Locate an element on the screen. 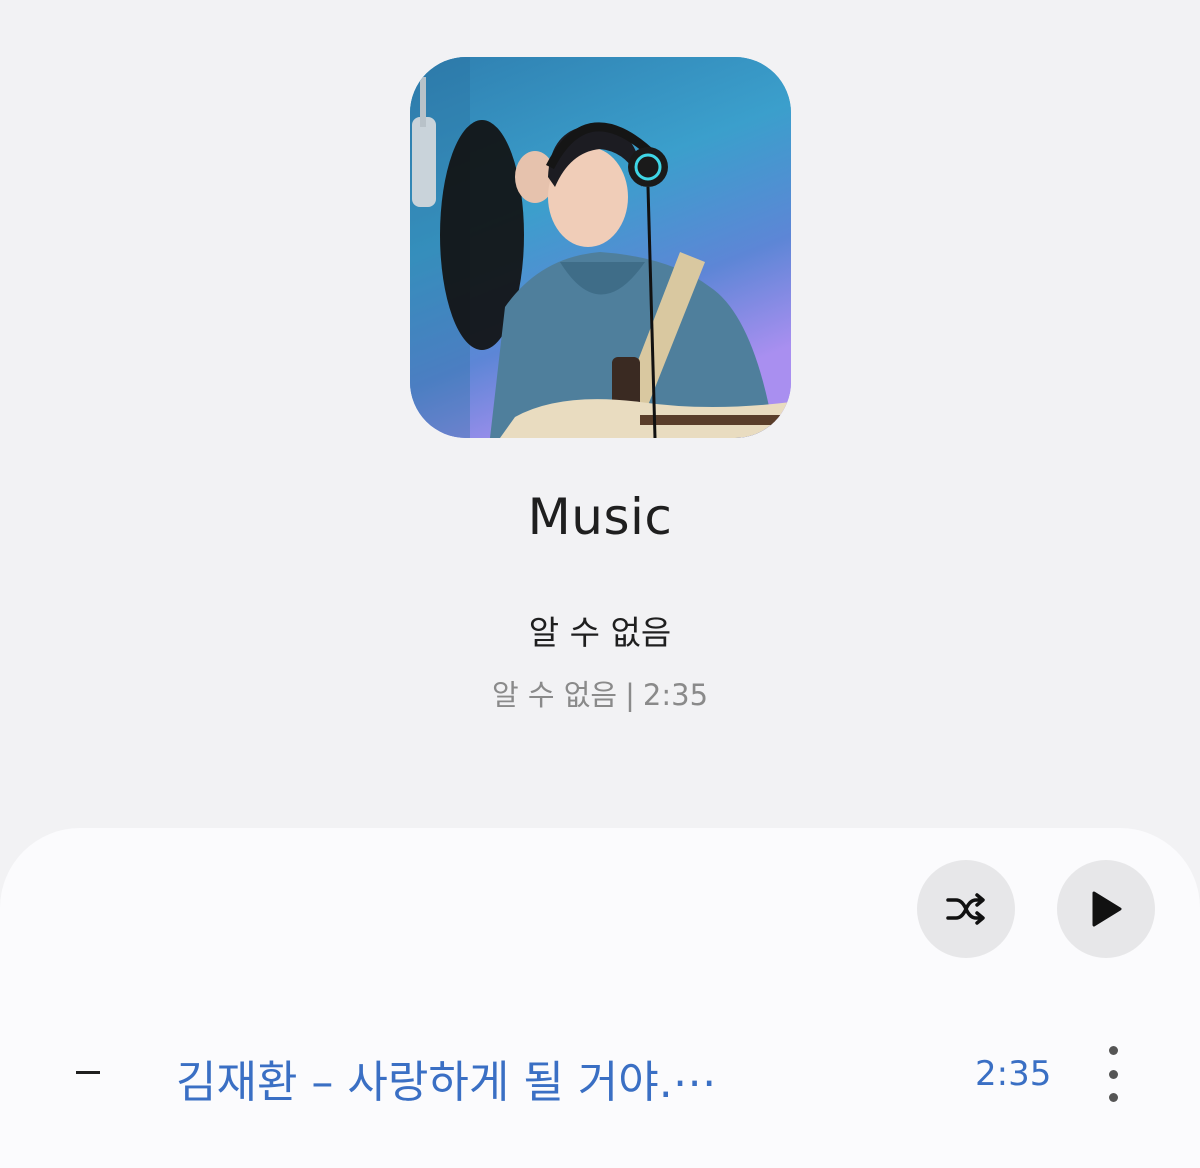 The image size is (1200, 1168). shuffle-button is located at coordinates (966, 909).